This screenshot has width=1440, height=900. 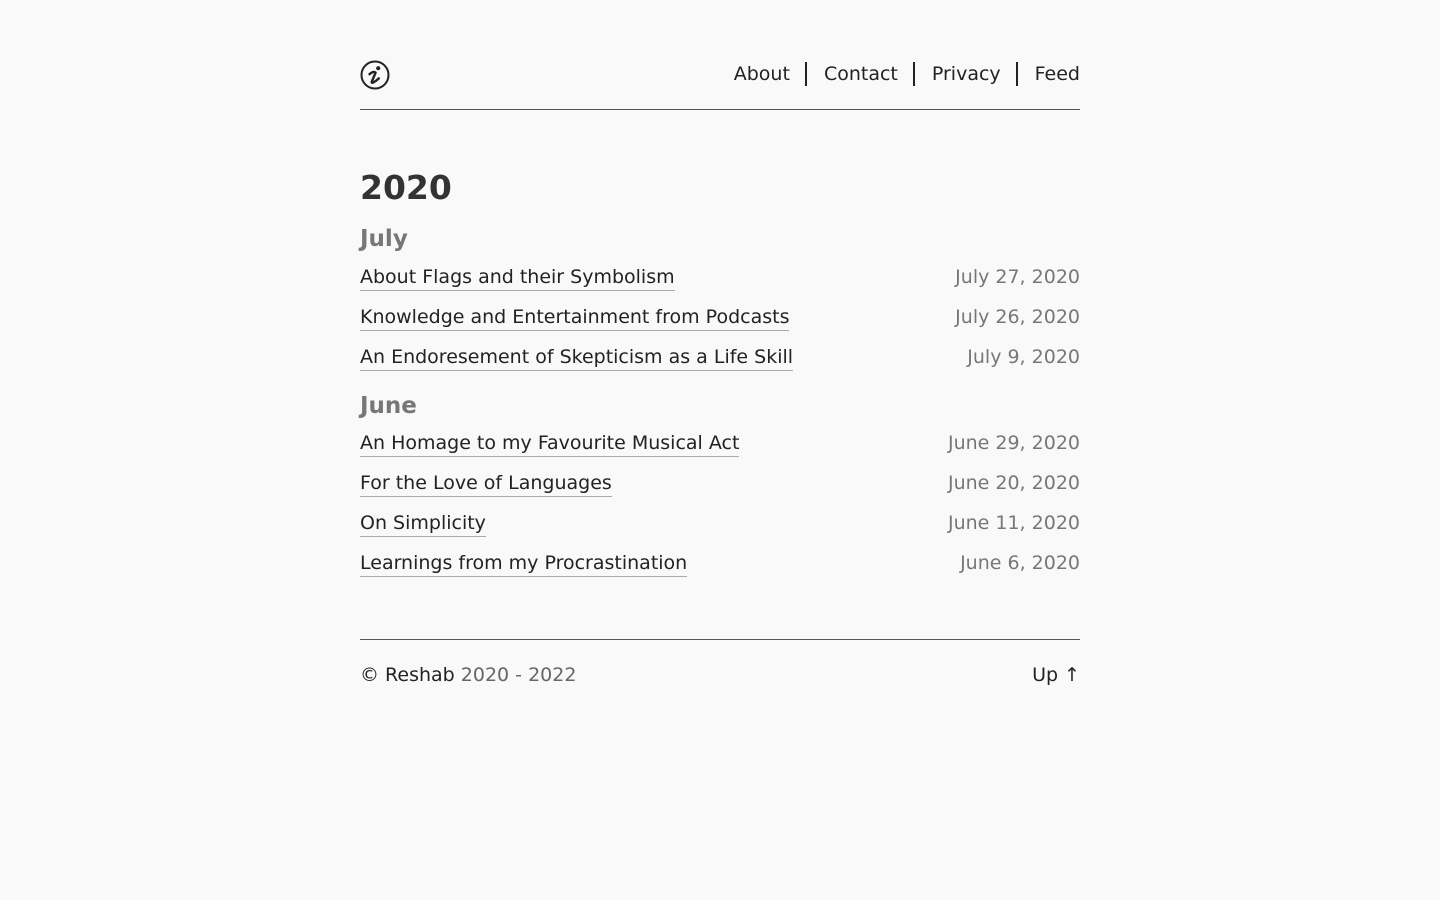 I want to click on post-date: June 29, 2020, so click(x=1013, y=443).